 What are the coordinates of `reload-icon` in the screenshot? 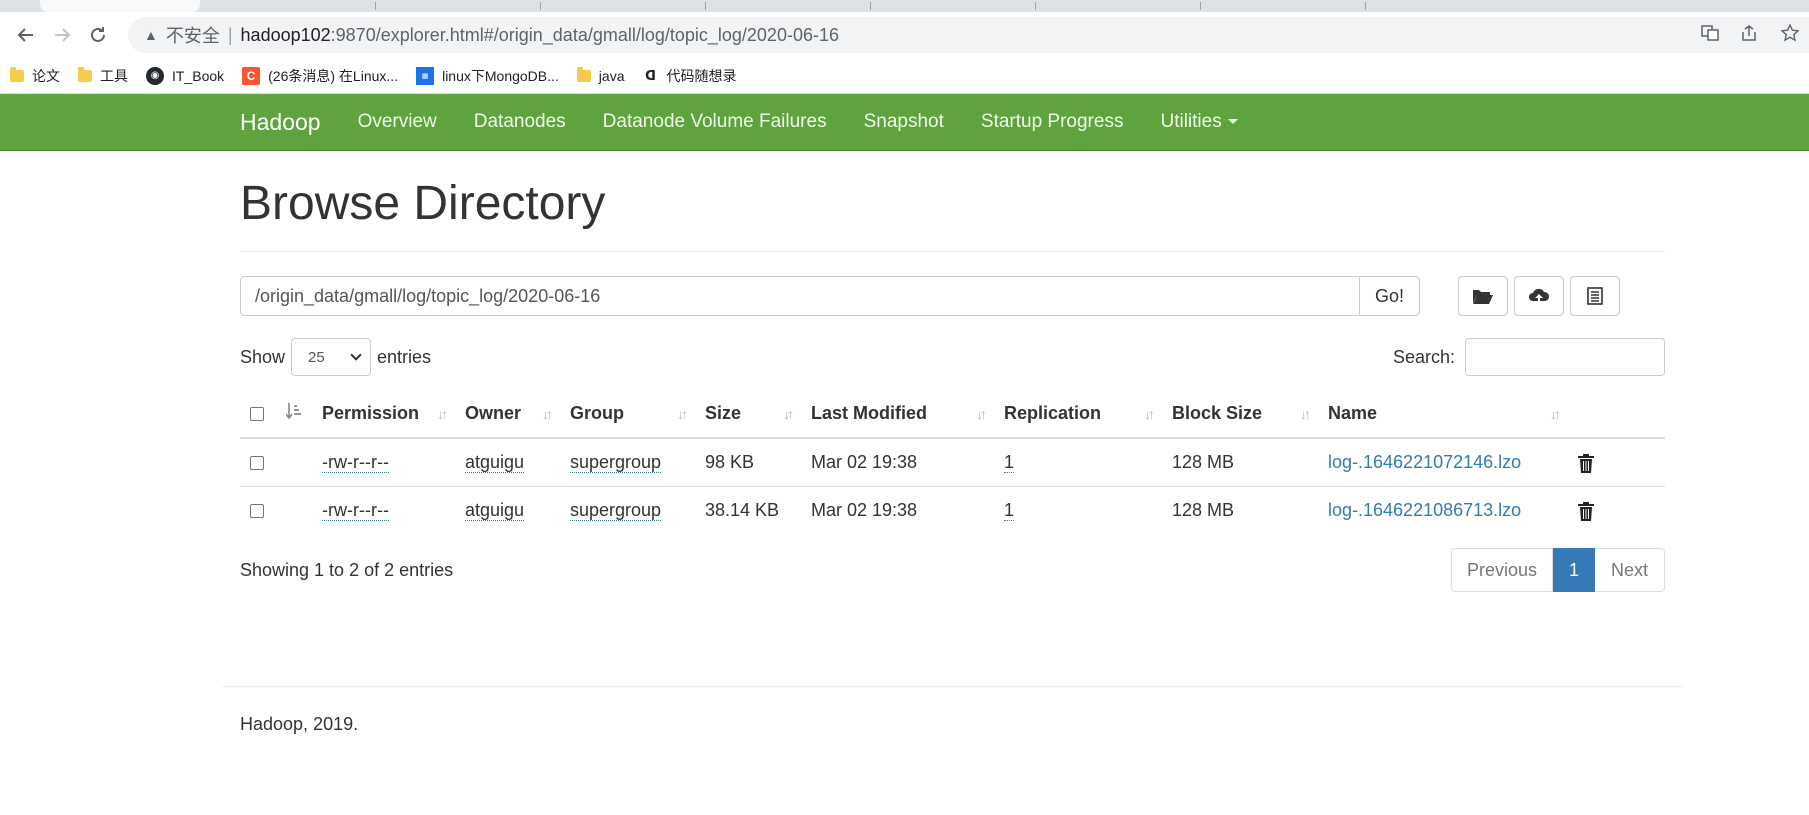 It's located at (98, 35).